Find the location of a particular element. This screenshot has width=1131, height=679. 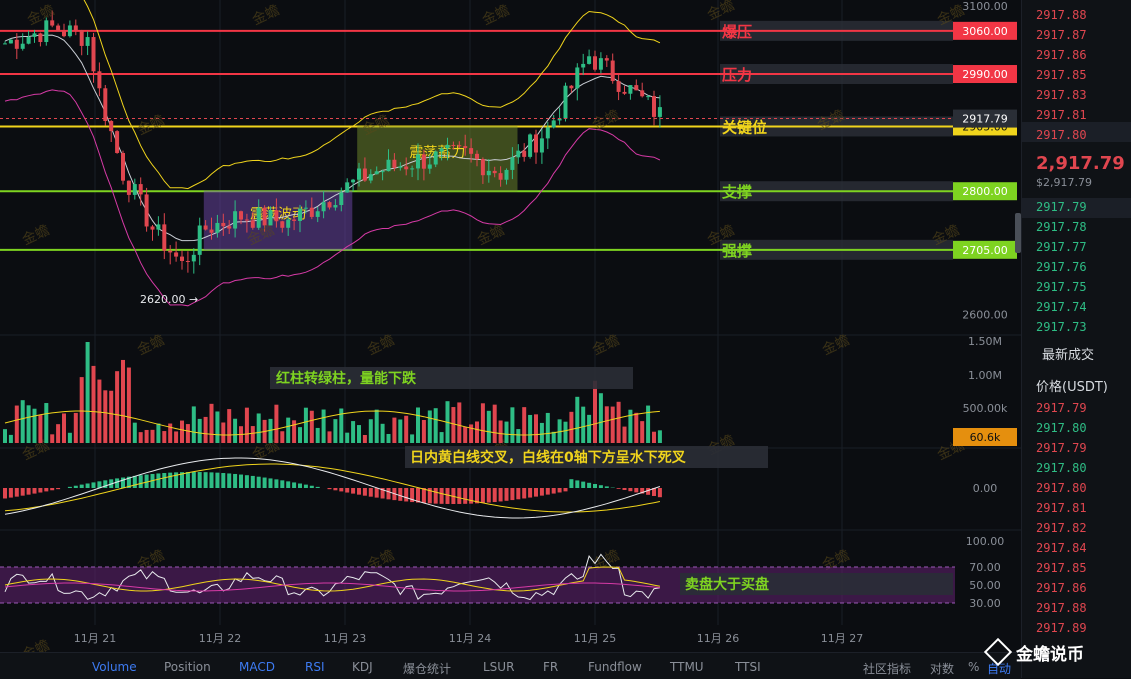

indicator-tab: % is located at coordinates (973, 667).